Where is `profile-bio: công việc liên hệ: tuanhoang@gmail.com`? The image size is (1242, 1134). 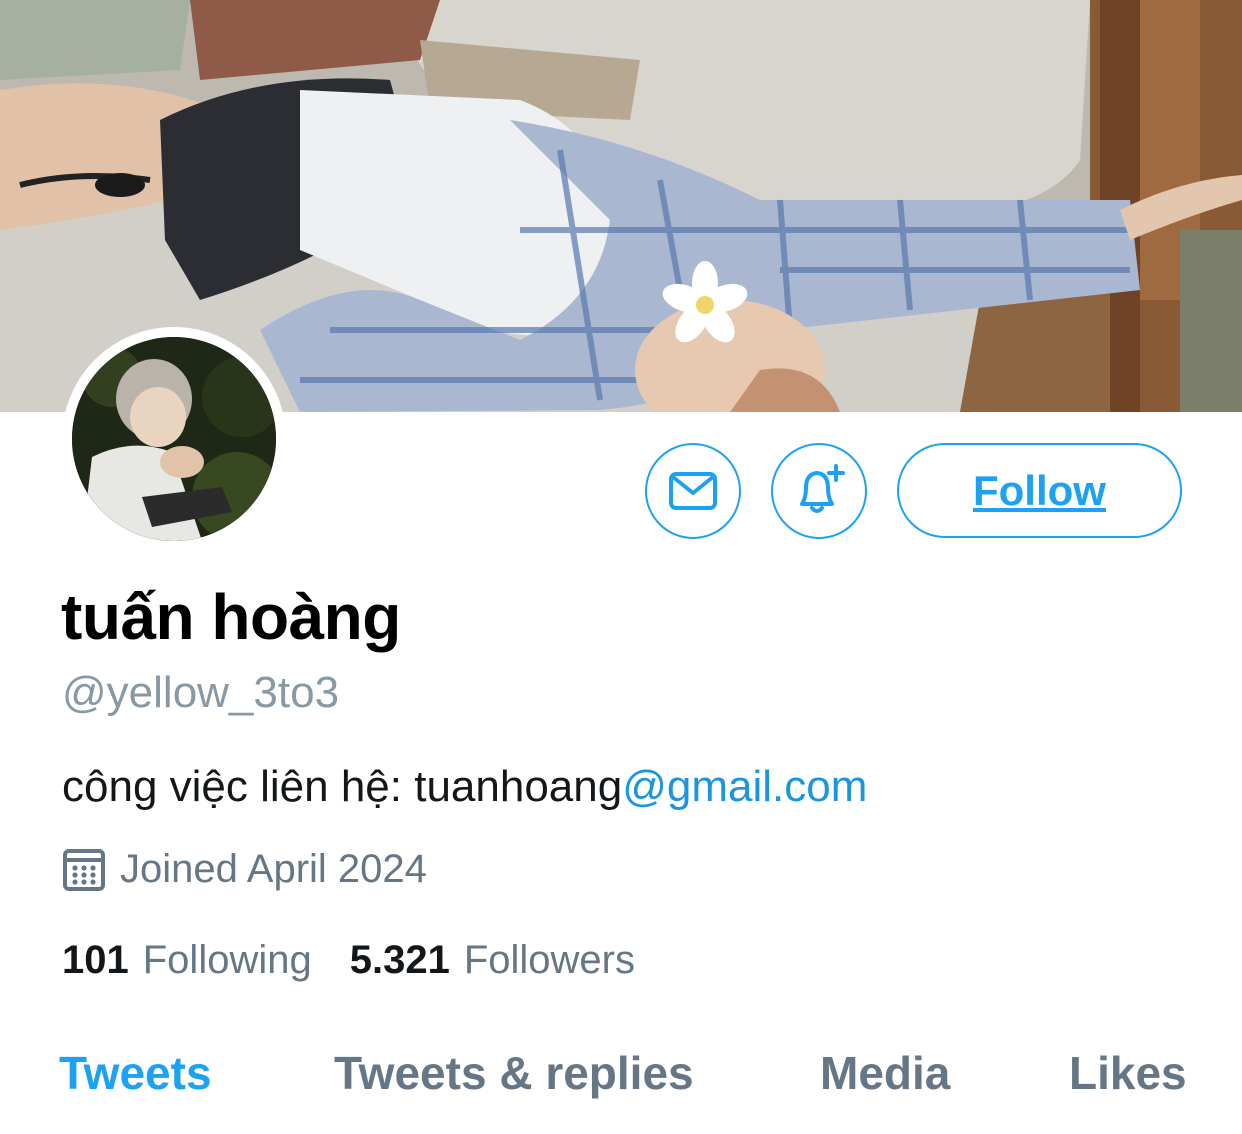
profile-bio: công việc liên hệ: tuanhoang@gmail.com is located at coordinates (464, 787).